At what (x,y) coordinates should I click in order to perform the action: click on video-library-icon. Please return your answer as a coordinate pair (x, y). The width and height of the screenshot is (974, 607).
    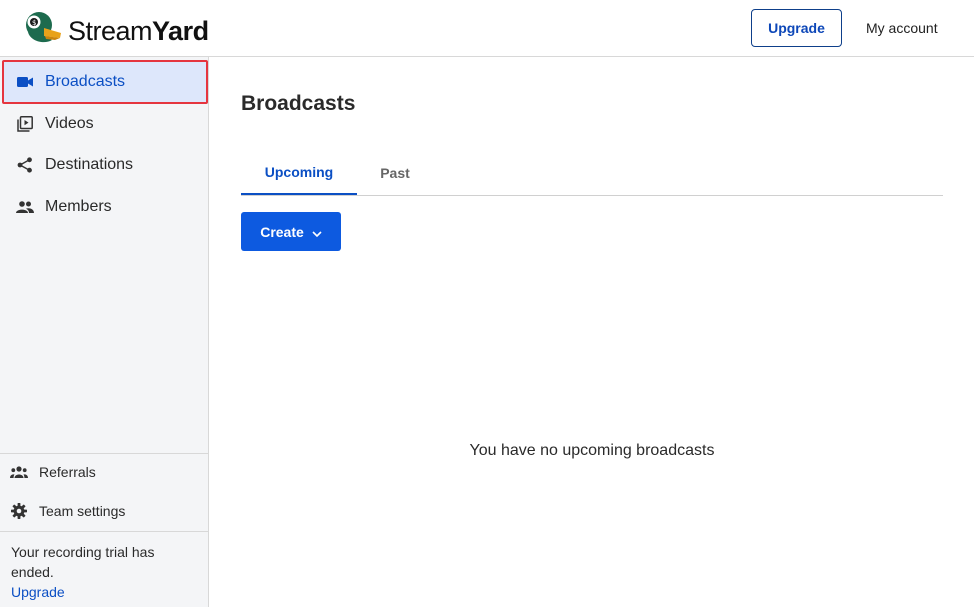
    Looking at the image, I should click on (25, 124).